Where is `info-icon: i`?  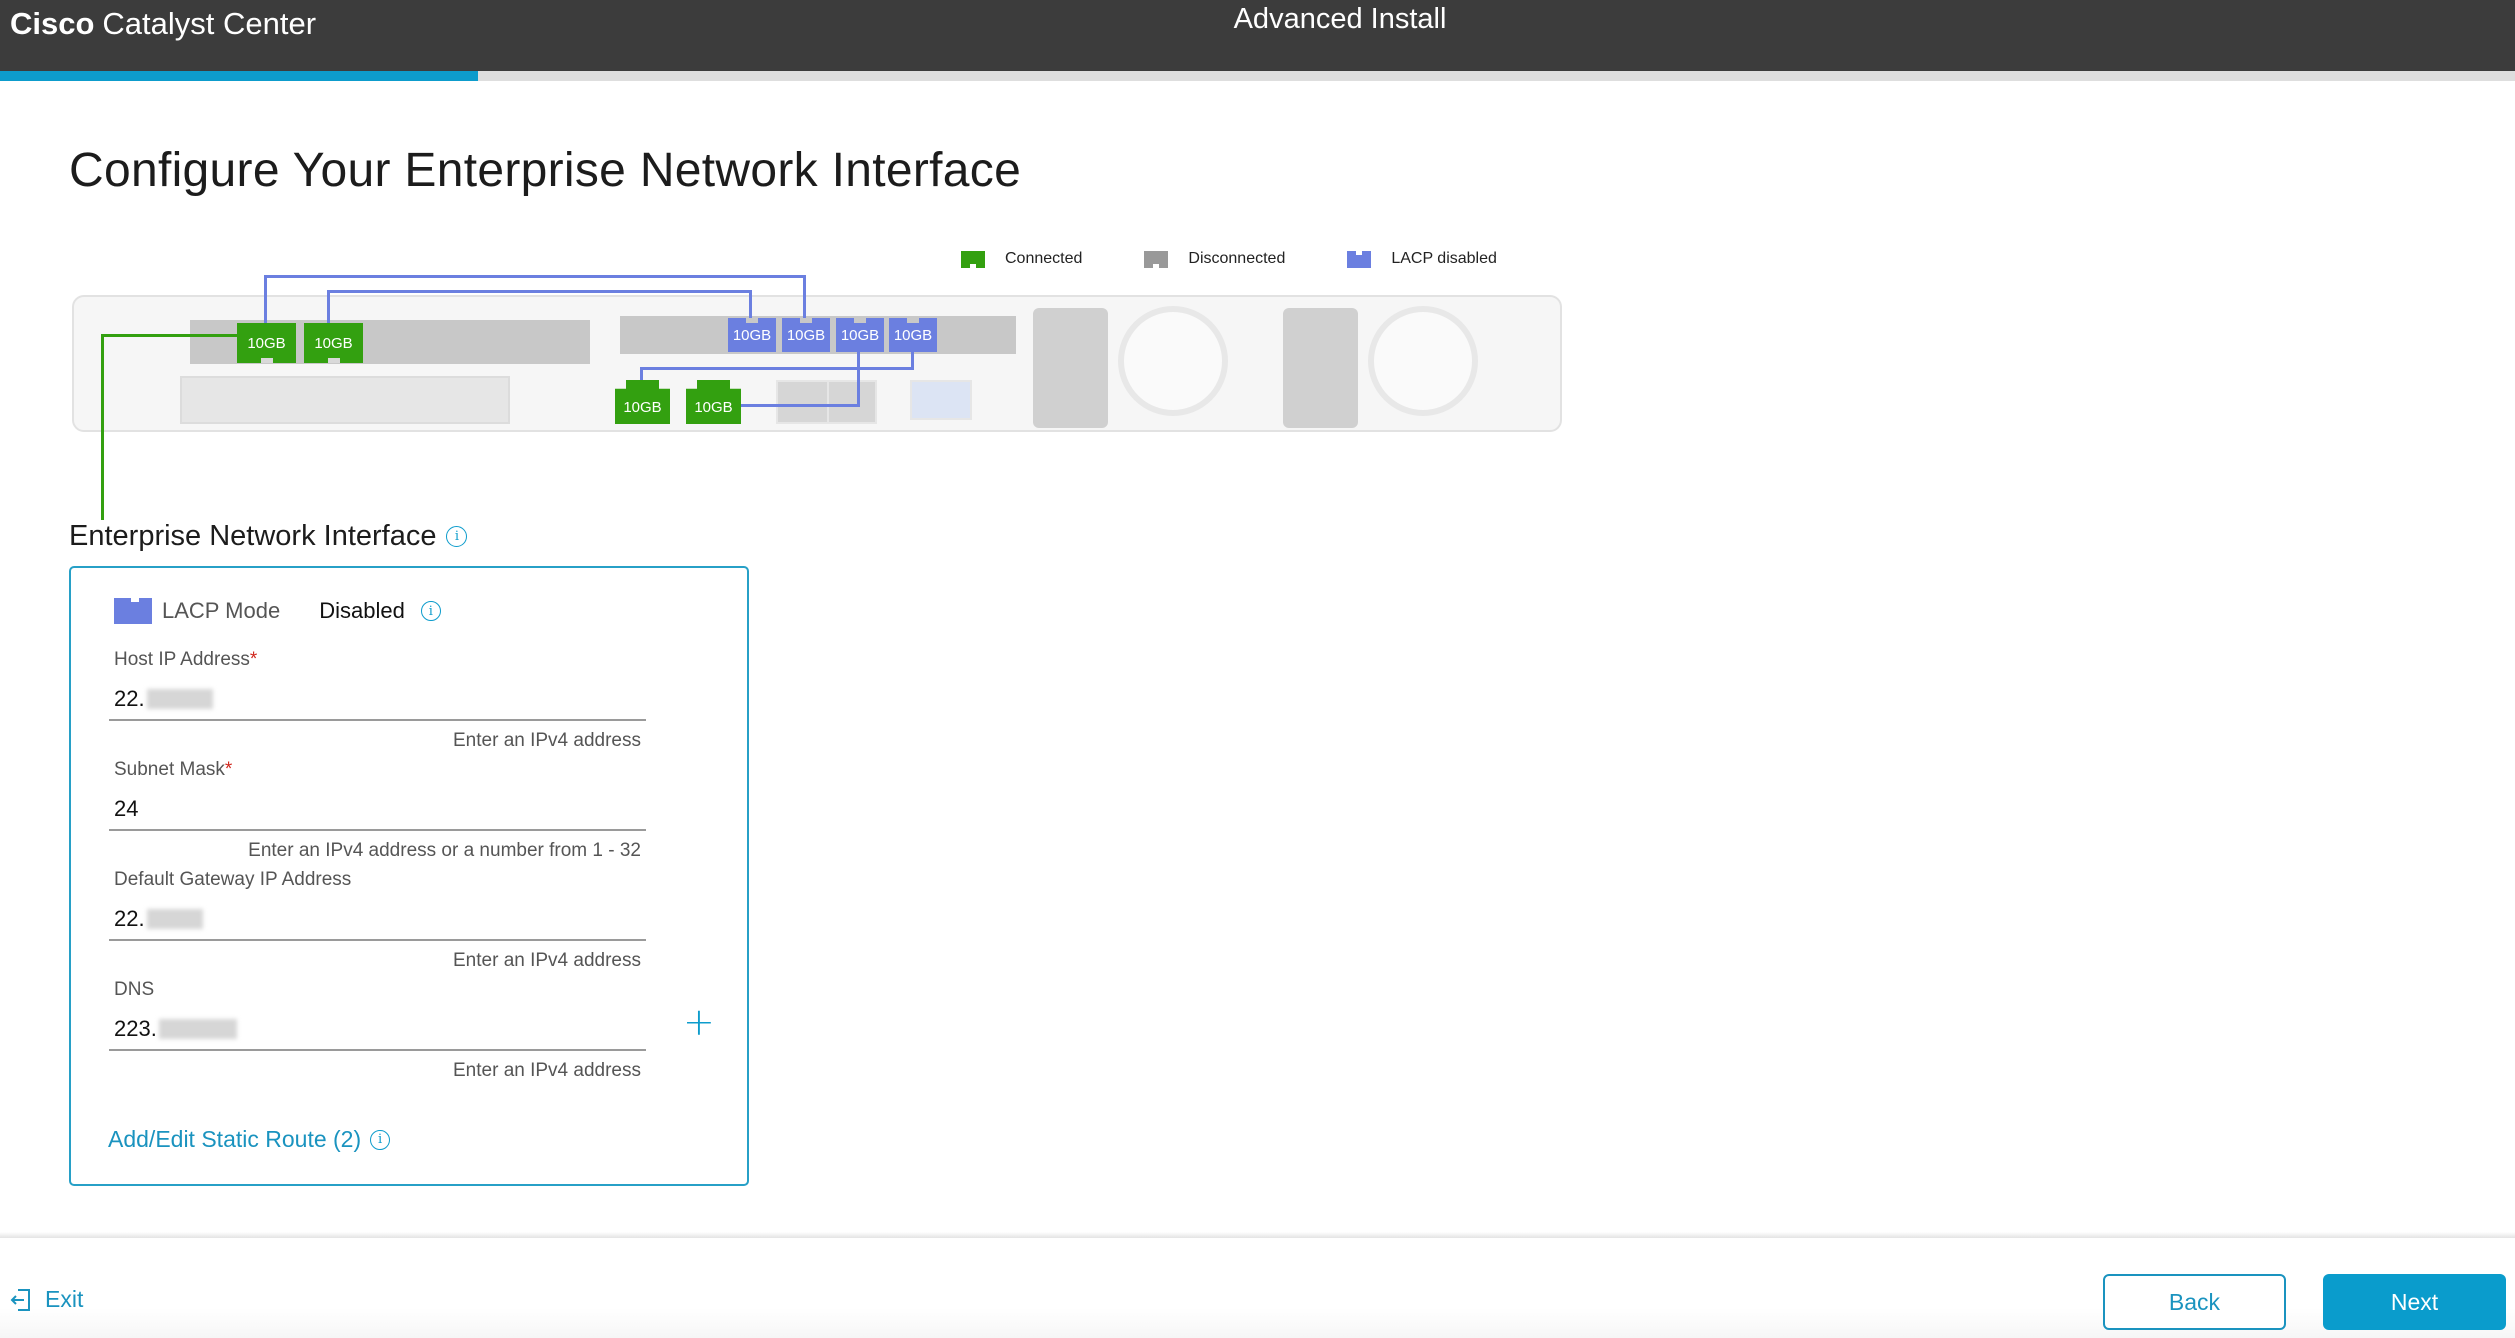 info-icon: i is located at coordinates (457, 536).